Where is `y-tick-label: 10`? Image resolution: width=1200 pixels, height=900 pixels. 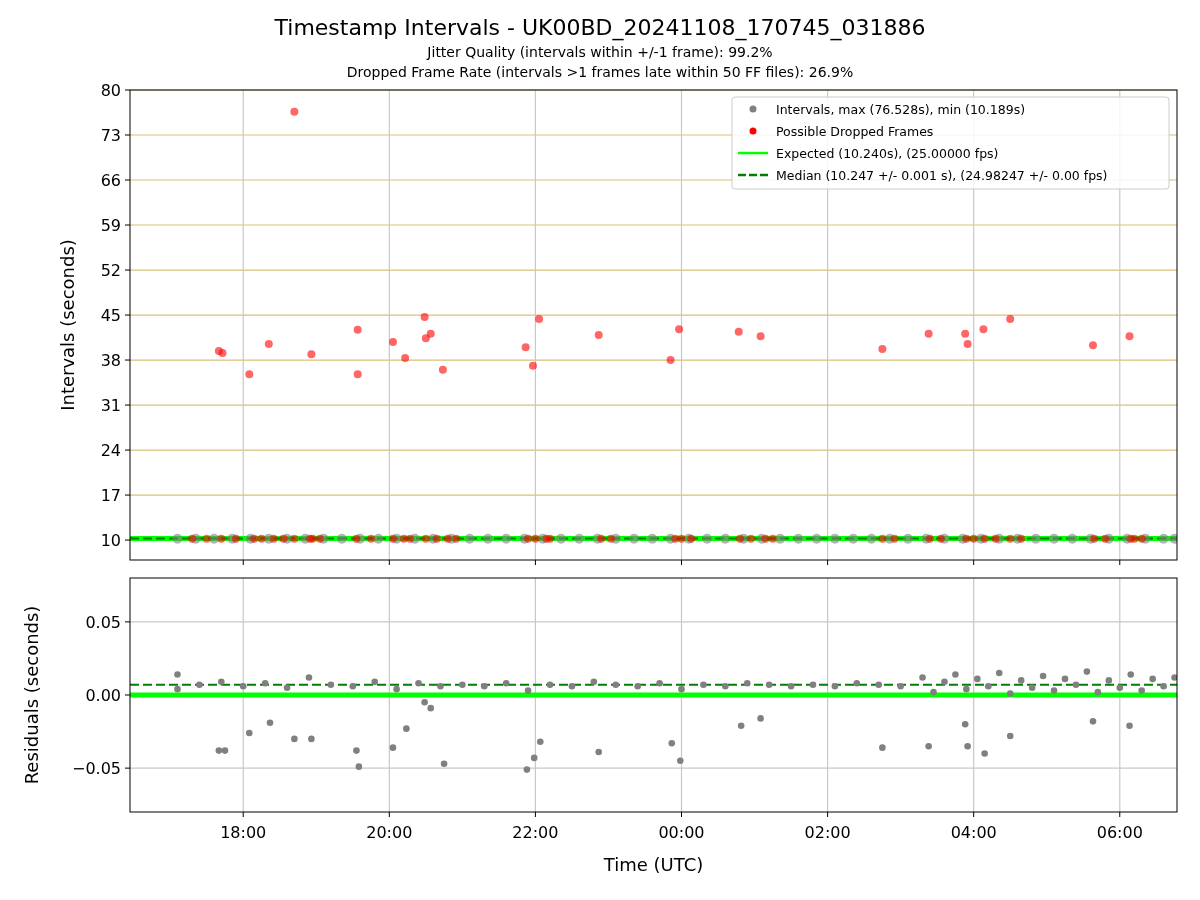 y-tick-label: 10 is located at coordinates (110, 541).